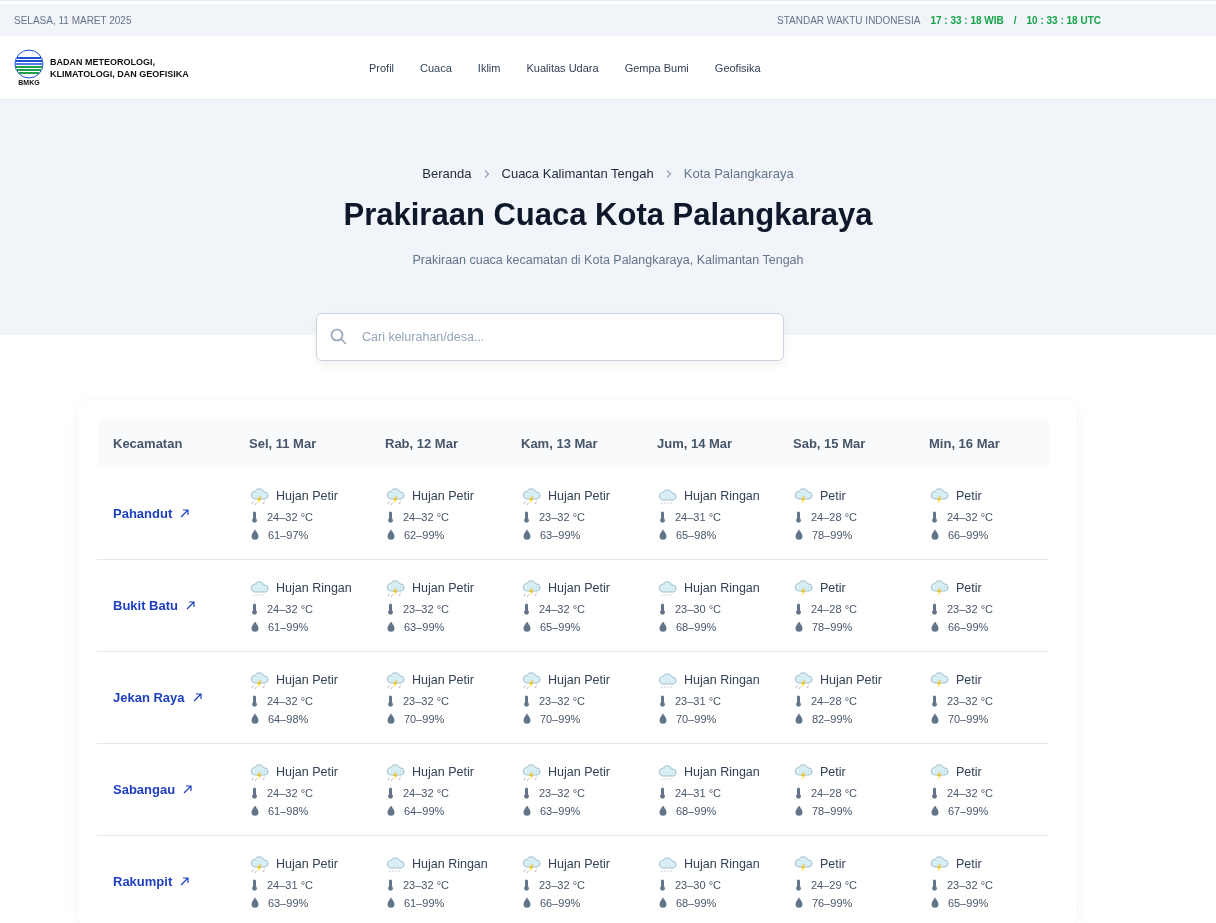 This screenshot has width=1216, height=923. I want to click on breadcrumb-link: Beranda, so click(447, 173).